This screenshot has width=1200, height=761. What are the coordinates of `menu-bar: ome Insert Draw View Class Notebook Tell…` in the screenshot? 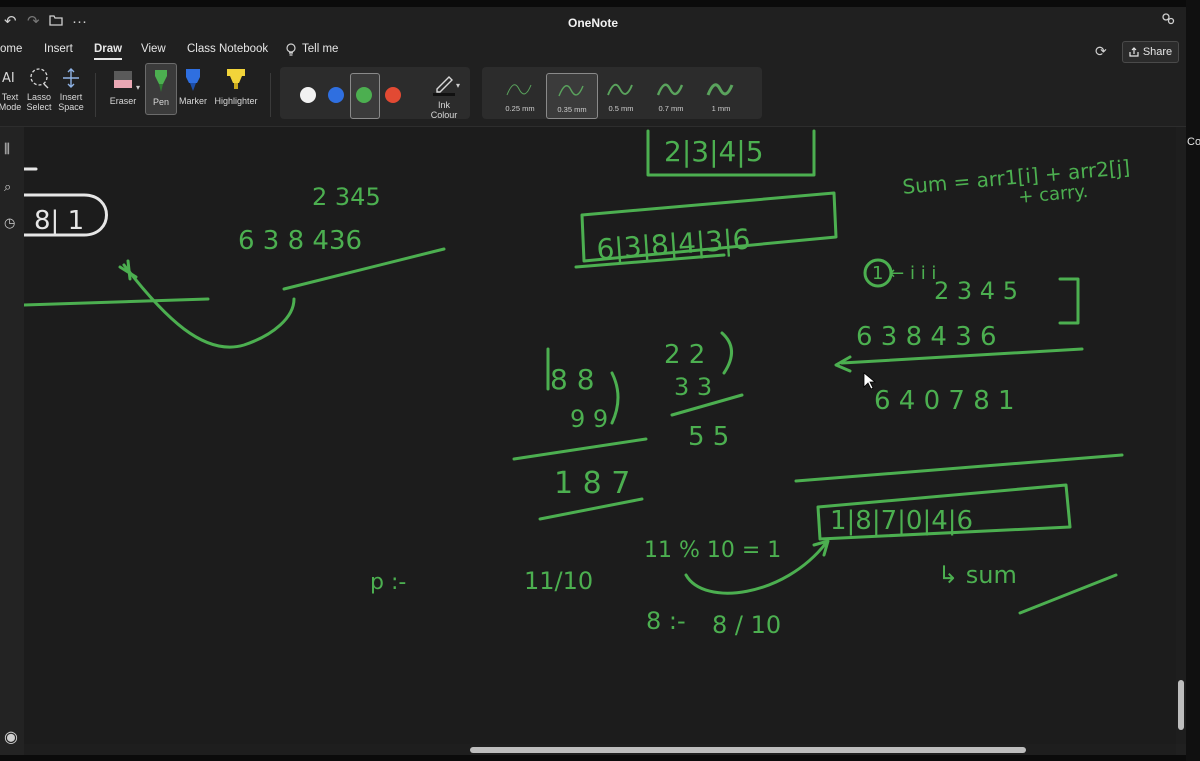 It's located at (593, 51).